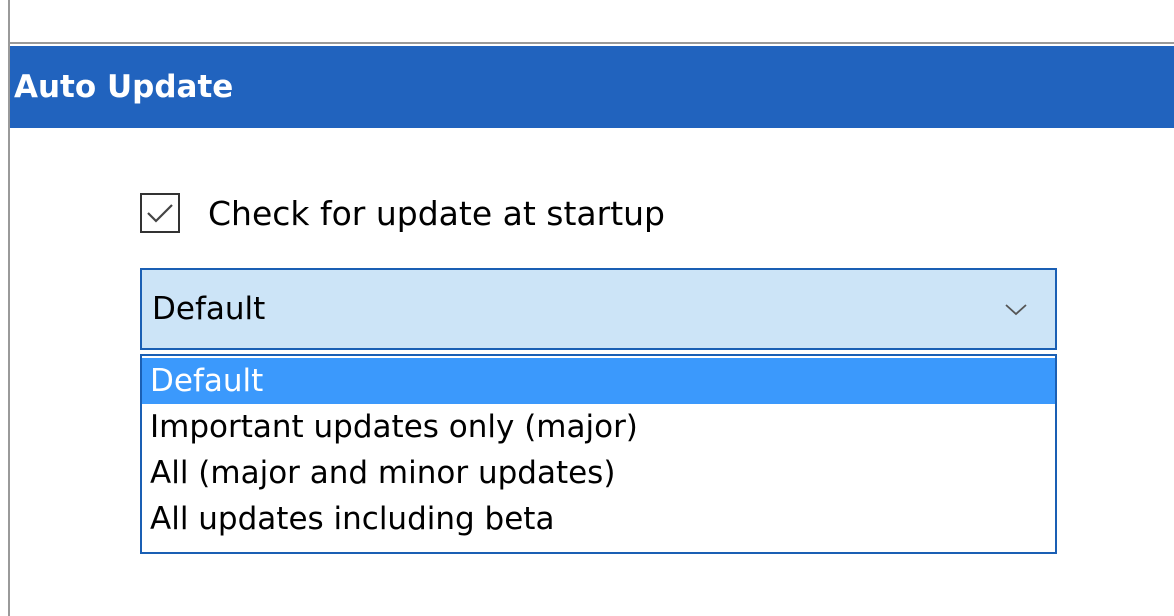 This screenshot has width=1174, height=616. What do you see at coordinates (436, 213) in the screenshot?
I see `check-update-label: Check for update at startup` at bounding box center [436, 213].